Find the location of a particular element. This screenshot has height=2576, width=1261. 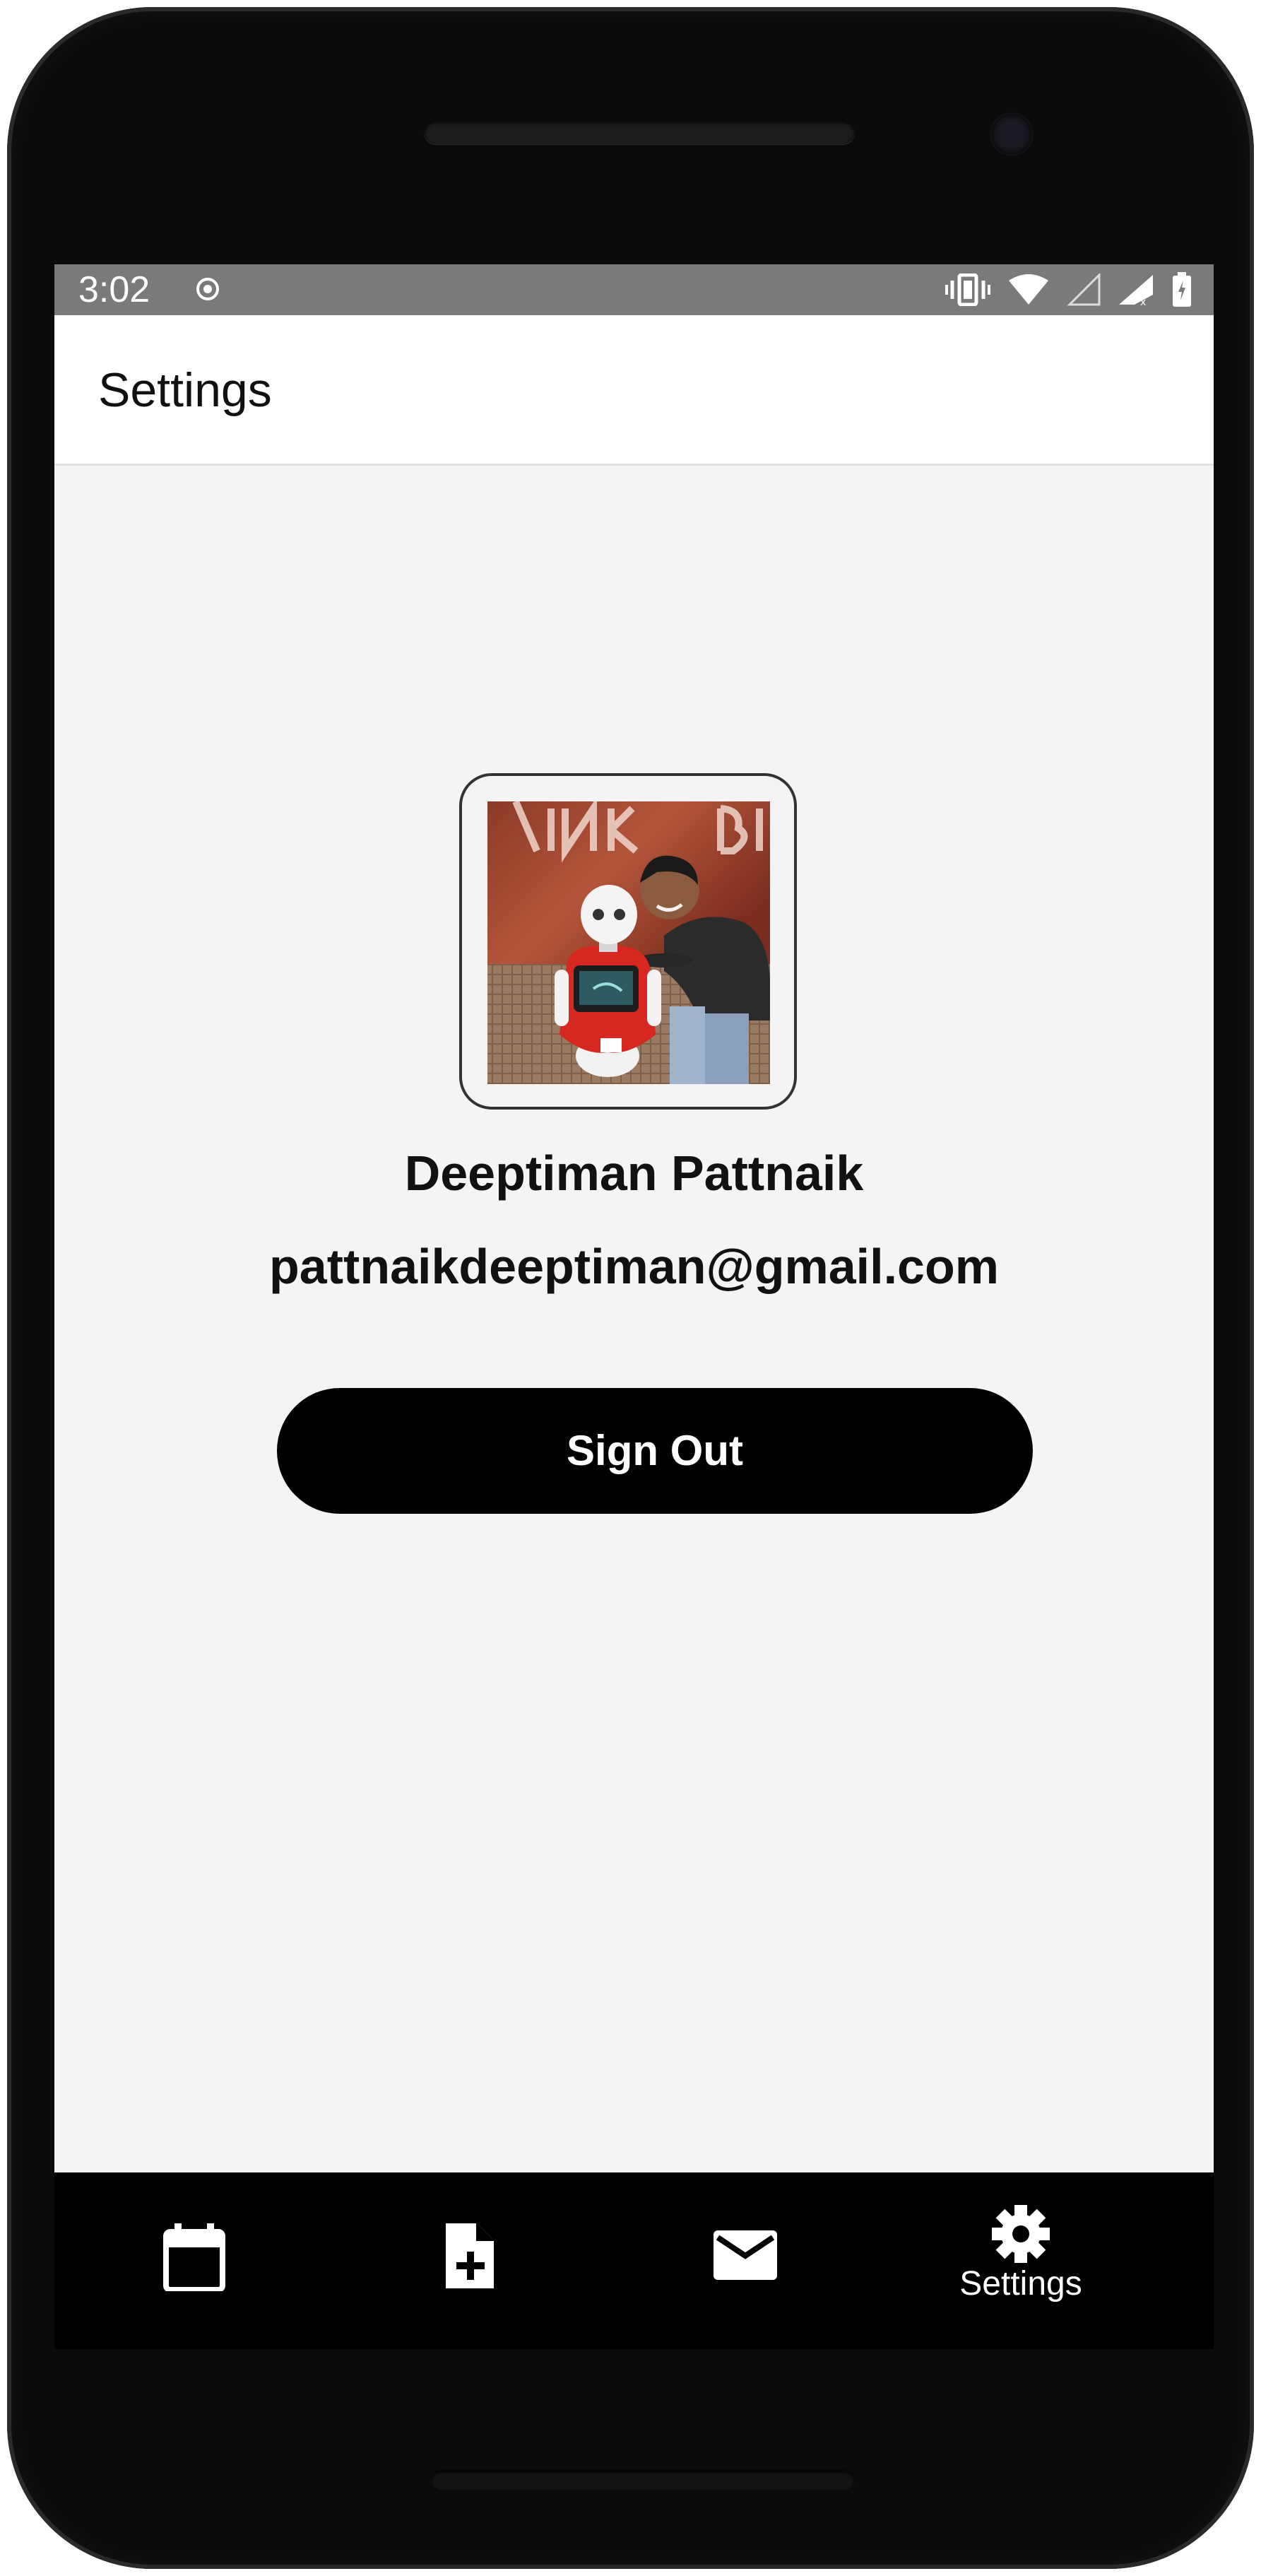

avatar-frame is located at coordinates (628, 941).